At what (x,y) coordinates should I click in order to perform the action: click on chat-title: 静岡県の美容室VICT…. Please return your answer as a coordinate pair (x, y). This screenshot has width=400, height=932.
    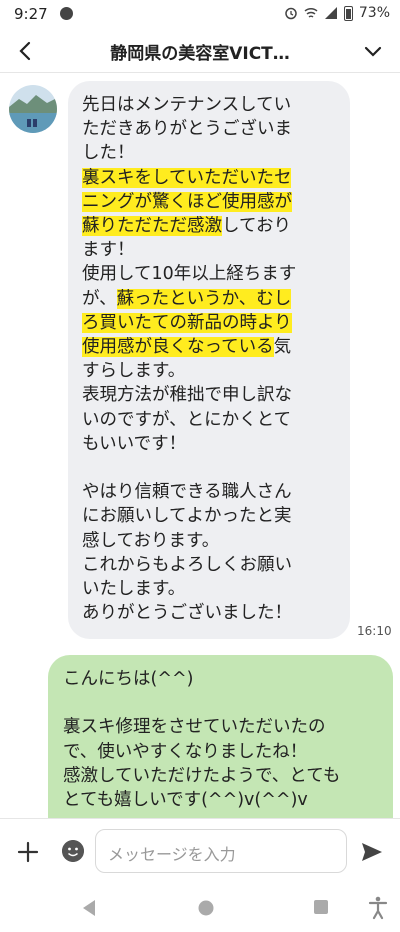
    Looking at the image, I should click on (200, 51).